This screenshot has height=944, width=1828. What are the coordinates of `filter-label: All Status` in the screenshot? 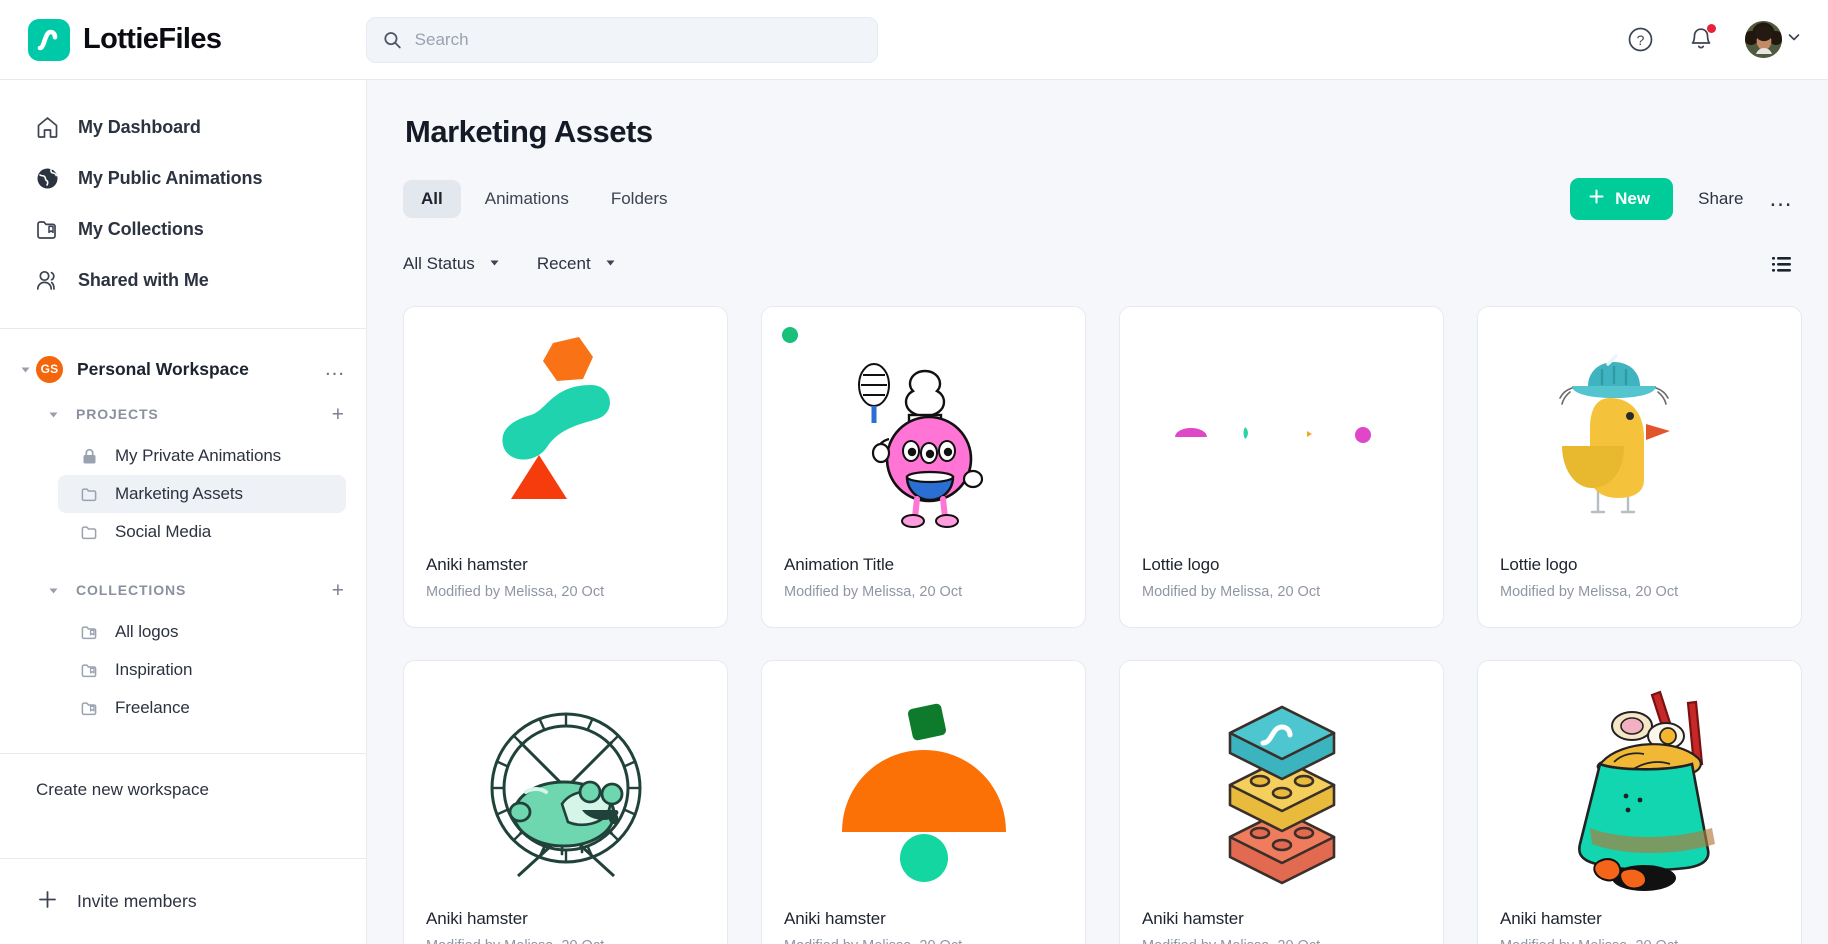 It's located at (439, 263).